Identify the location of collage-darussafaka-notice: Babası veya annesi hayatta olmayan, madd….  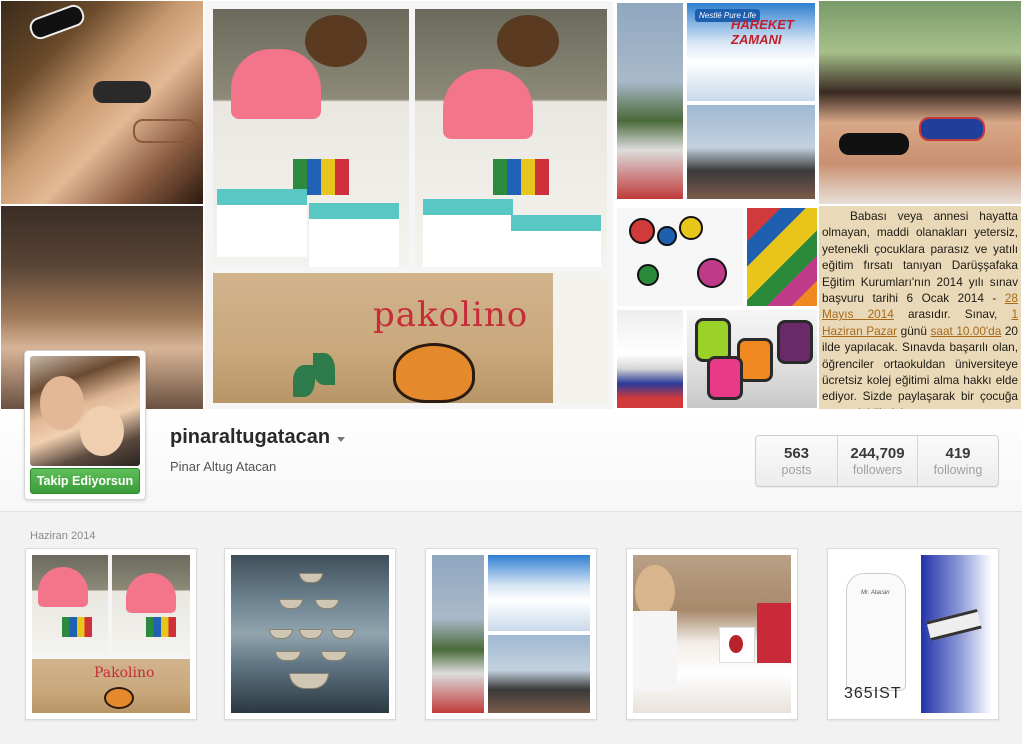
(920, 307).